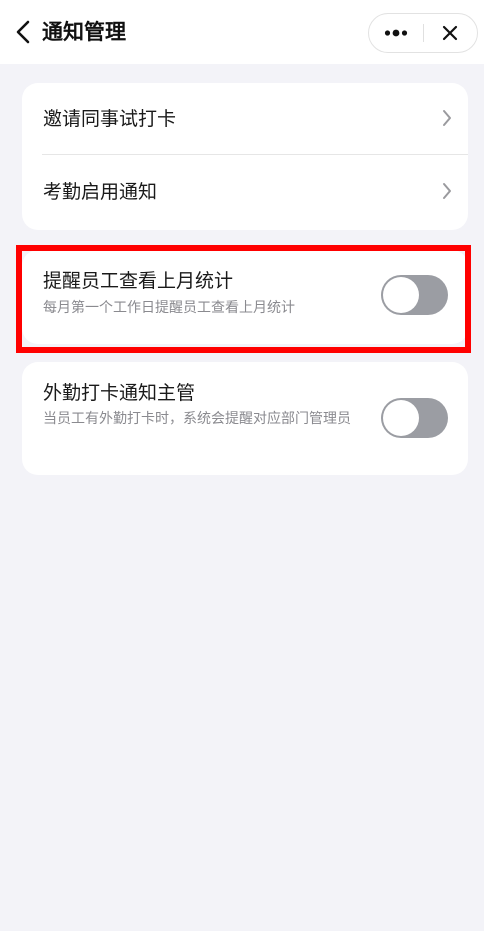 The height and width of the screenshot is (931, 484). I want to click on monthly-stats-reminder-card: 提醒员工查看上月统计 每月第一个工作日提醒员工查看上月统计, so click(245, 297).